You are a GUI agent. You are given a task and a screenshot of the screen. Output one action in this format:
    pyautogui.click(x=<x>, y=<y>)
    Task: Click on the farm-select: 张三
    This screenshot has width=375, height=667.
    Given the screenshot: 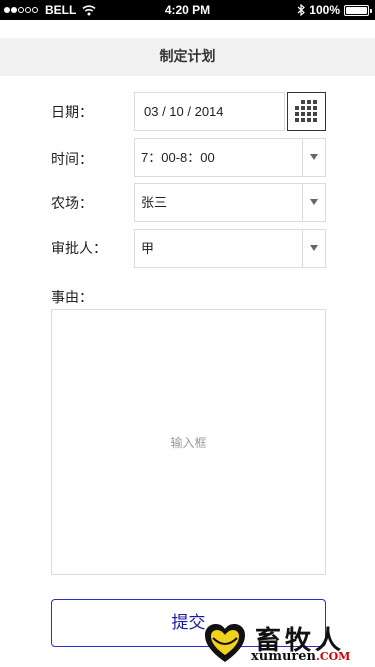 What is the action you would take?
    pyautogui.click(x=230, y=202)
    